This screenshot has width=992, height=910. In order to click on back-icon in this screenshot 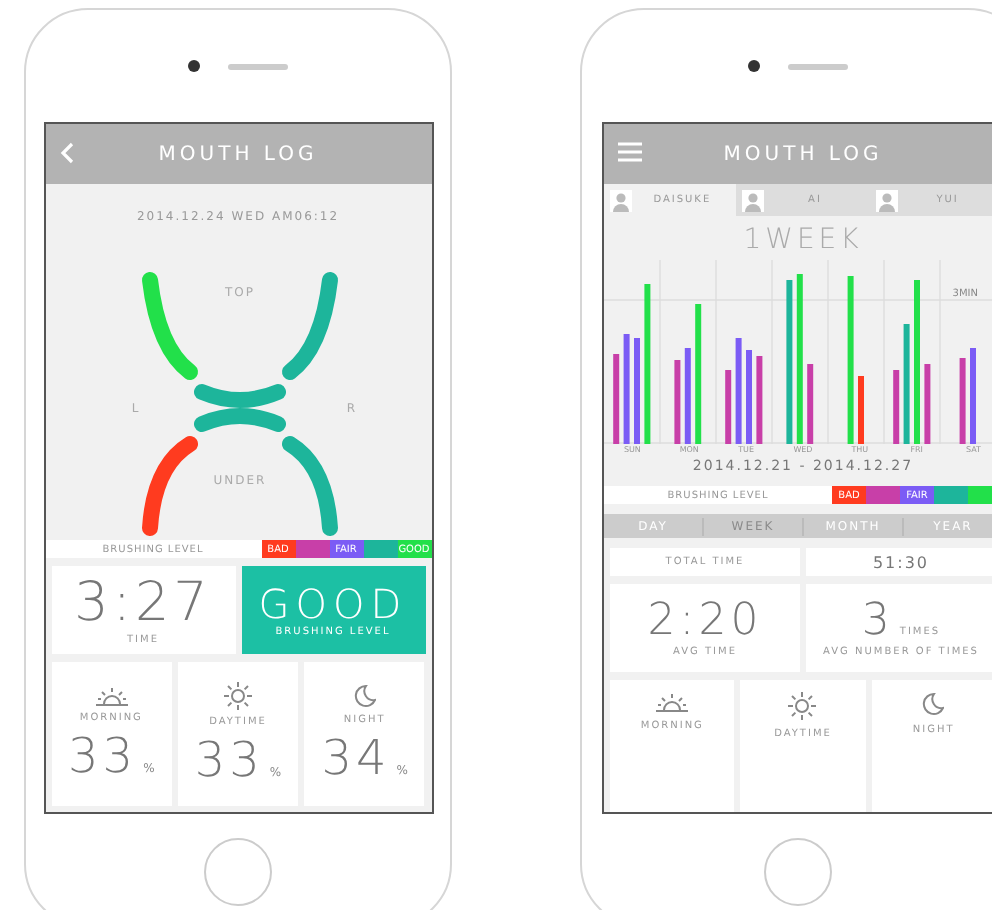, I will do `click(66, 153)`.